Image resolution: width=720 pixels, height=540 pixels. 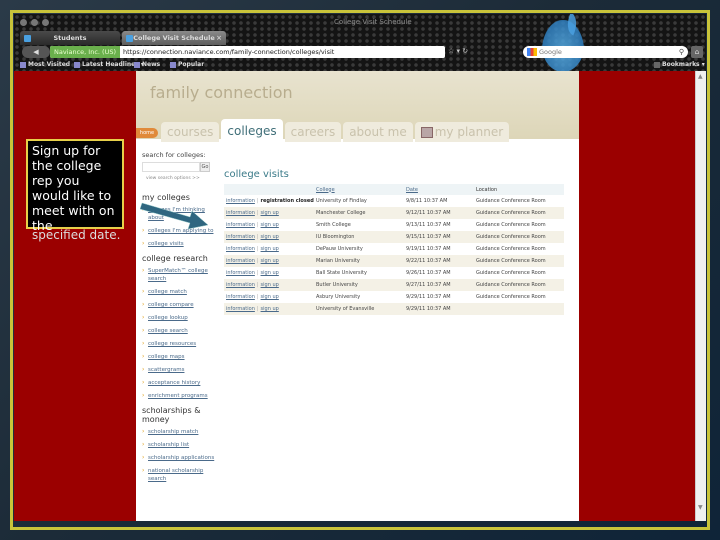 I want to click on close-window-button, so click(x=23, y=22).